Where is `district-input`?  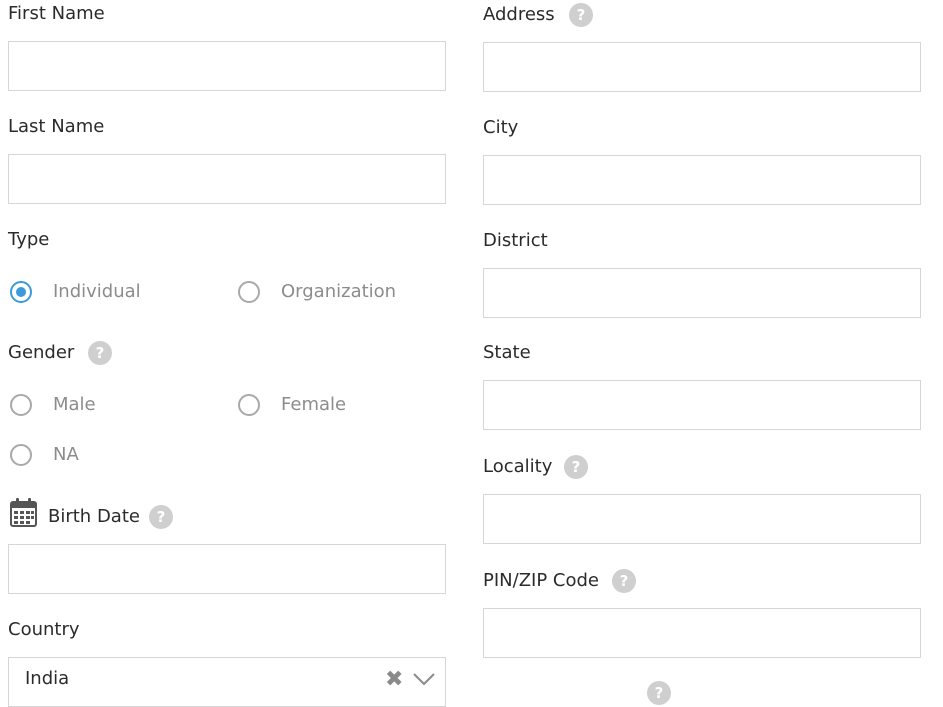 district-input is located at coordinates (702, 293).